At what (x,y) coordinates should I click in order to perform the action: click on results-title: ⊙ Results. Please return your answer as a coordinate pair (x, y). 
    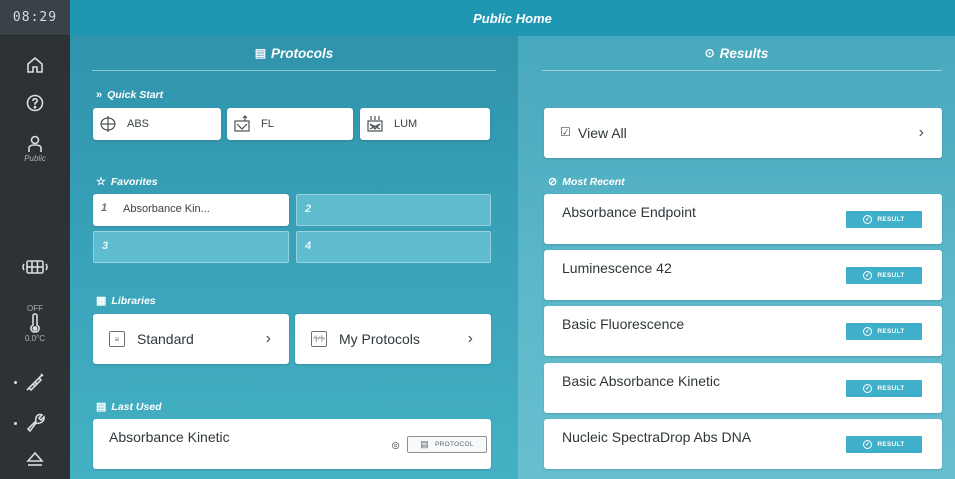
    Looking at the image, I should click on (736, 53).